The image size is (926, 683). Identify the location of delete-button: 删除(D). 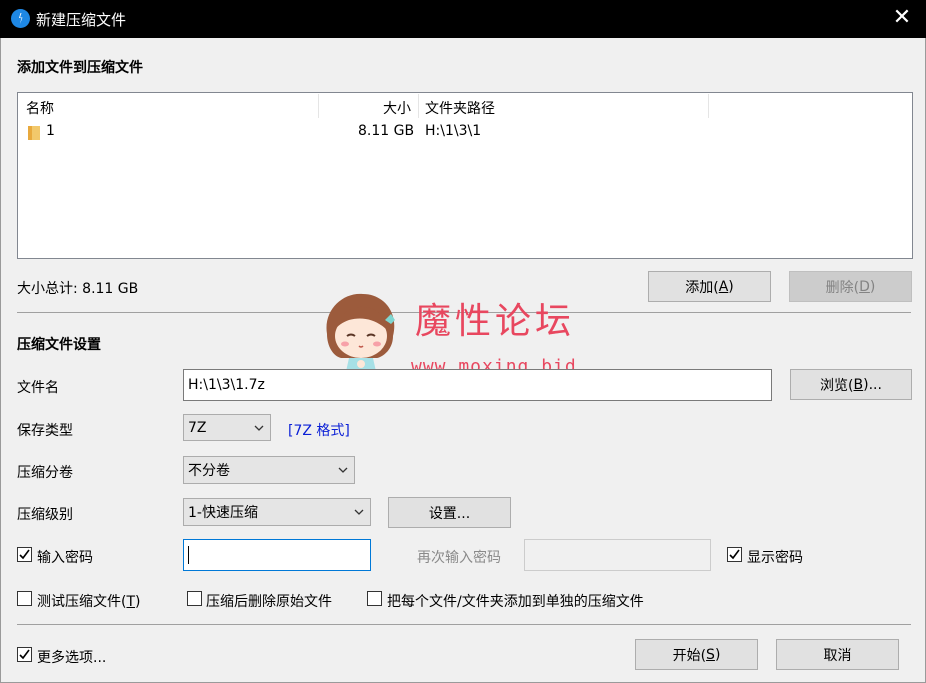
(850, 286).